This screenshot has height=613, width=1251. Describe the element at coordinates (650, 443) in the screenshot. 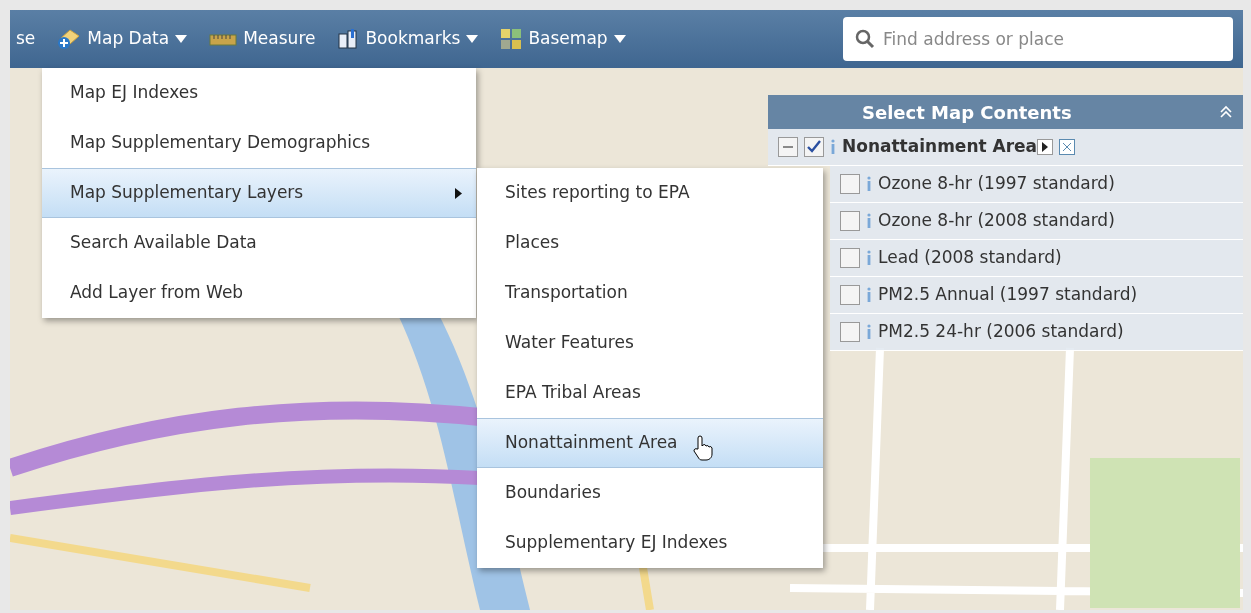

I see `submenu-item: Nonattainment Area` at that location.